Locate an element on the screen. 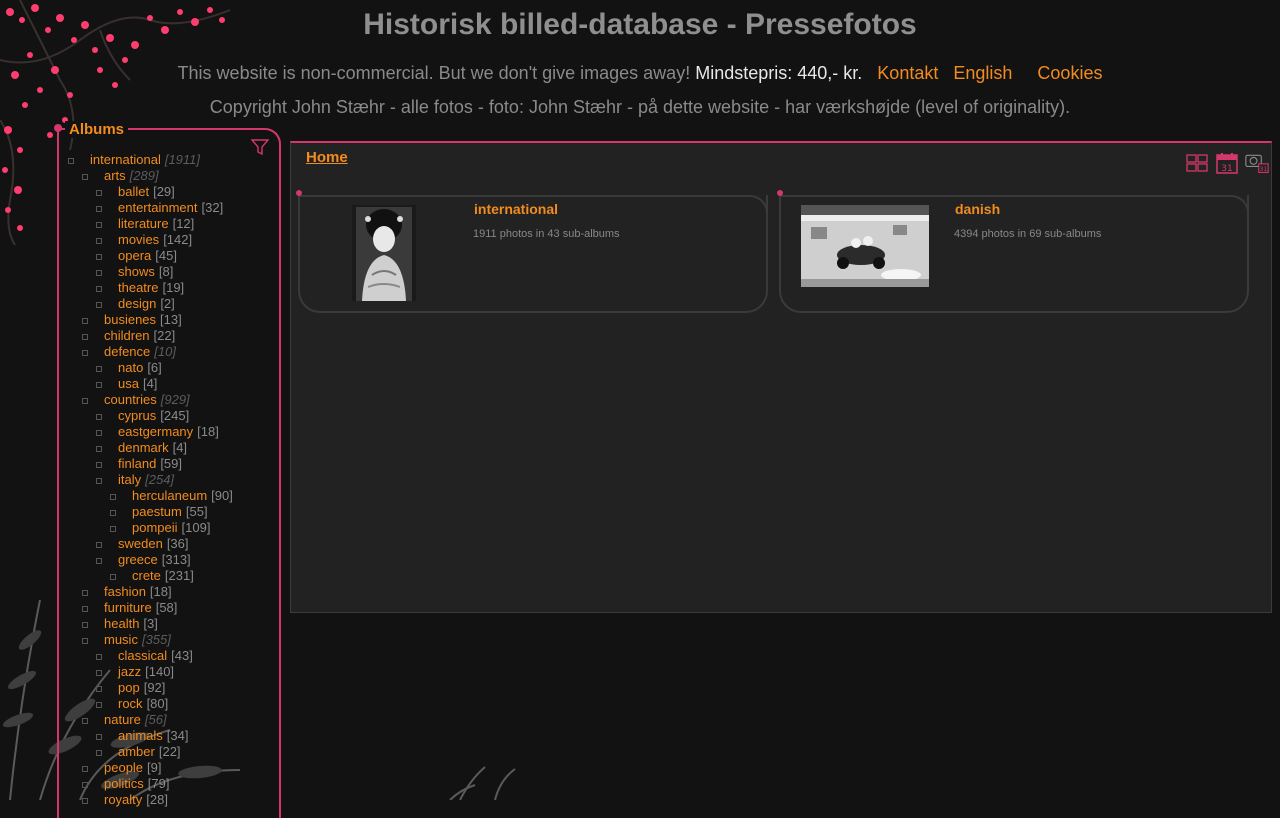 The image size is (1280, 818). album-link: health is located at coordinates (121, 623).